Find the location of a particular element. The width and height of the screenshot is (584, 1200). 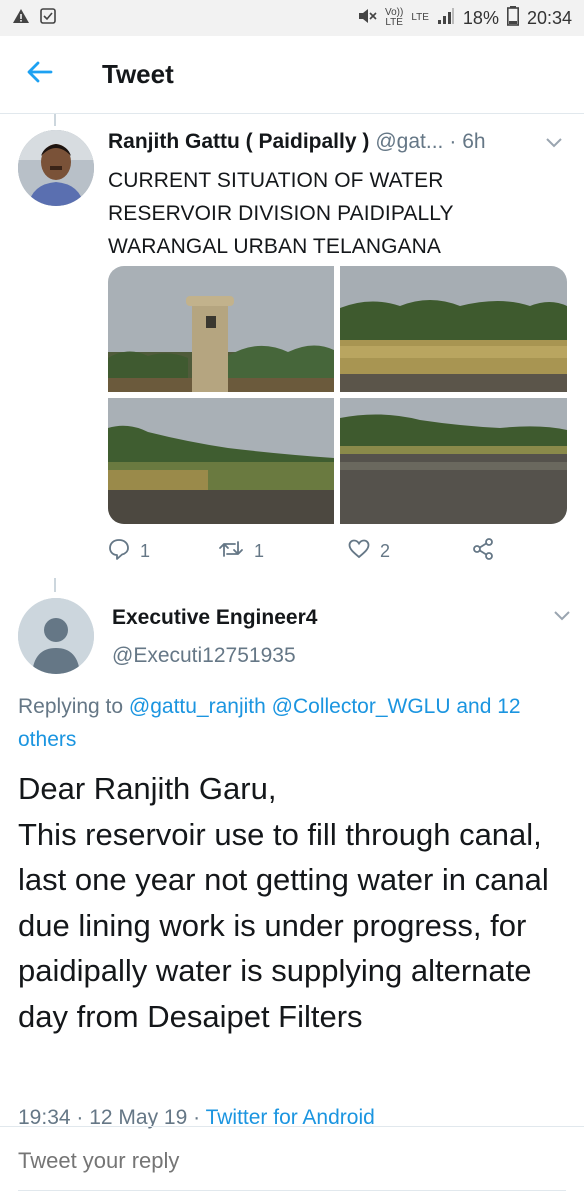

arrow-left-icon is located at coordinates (40, 74).